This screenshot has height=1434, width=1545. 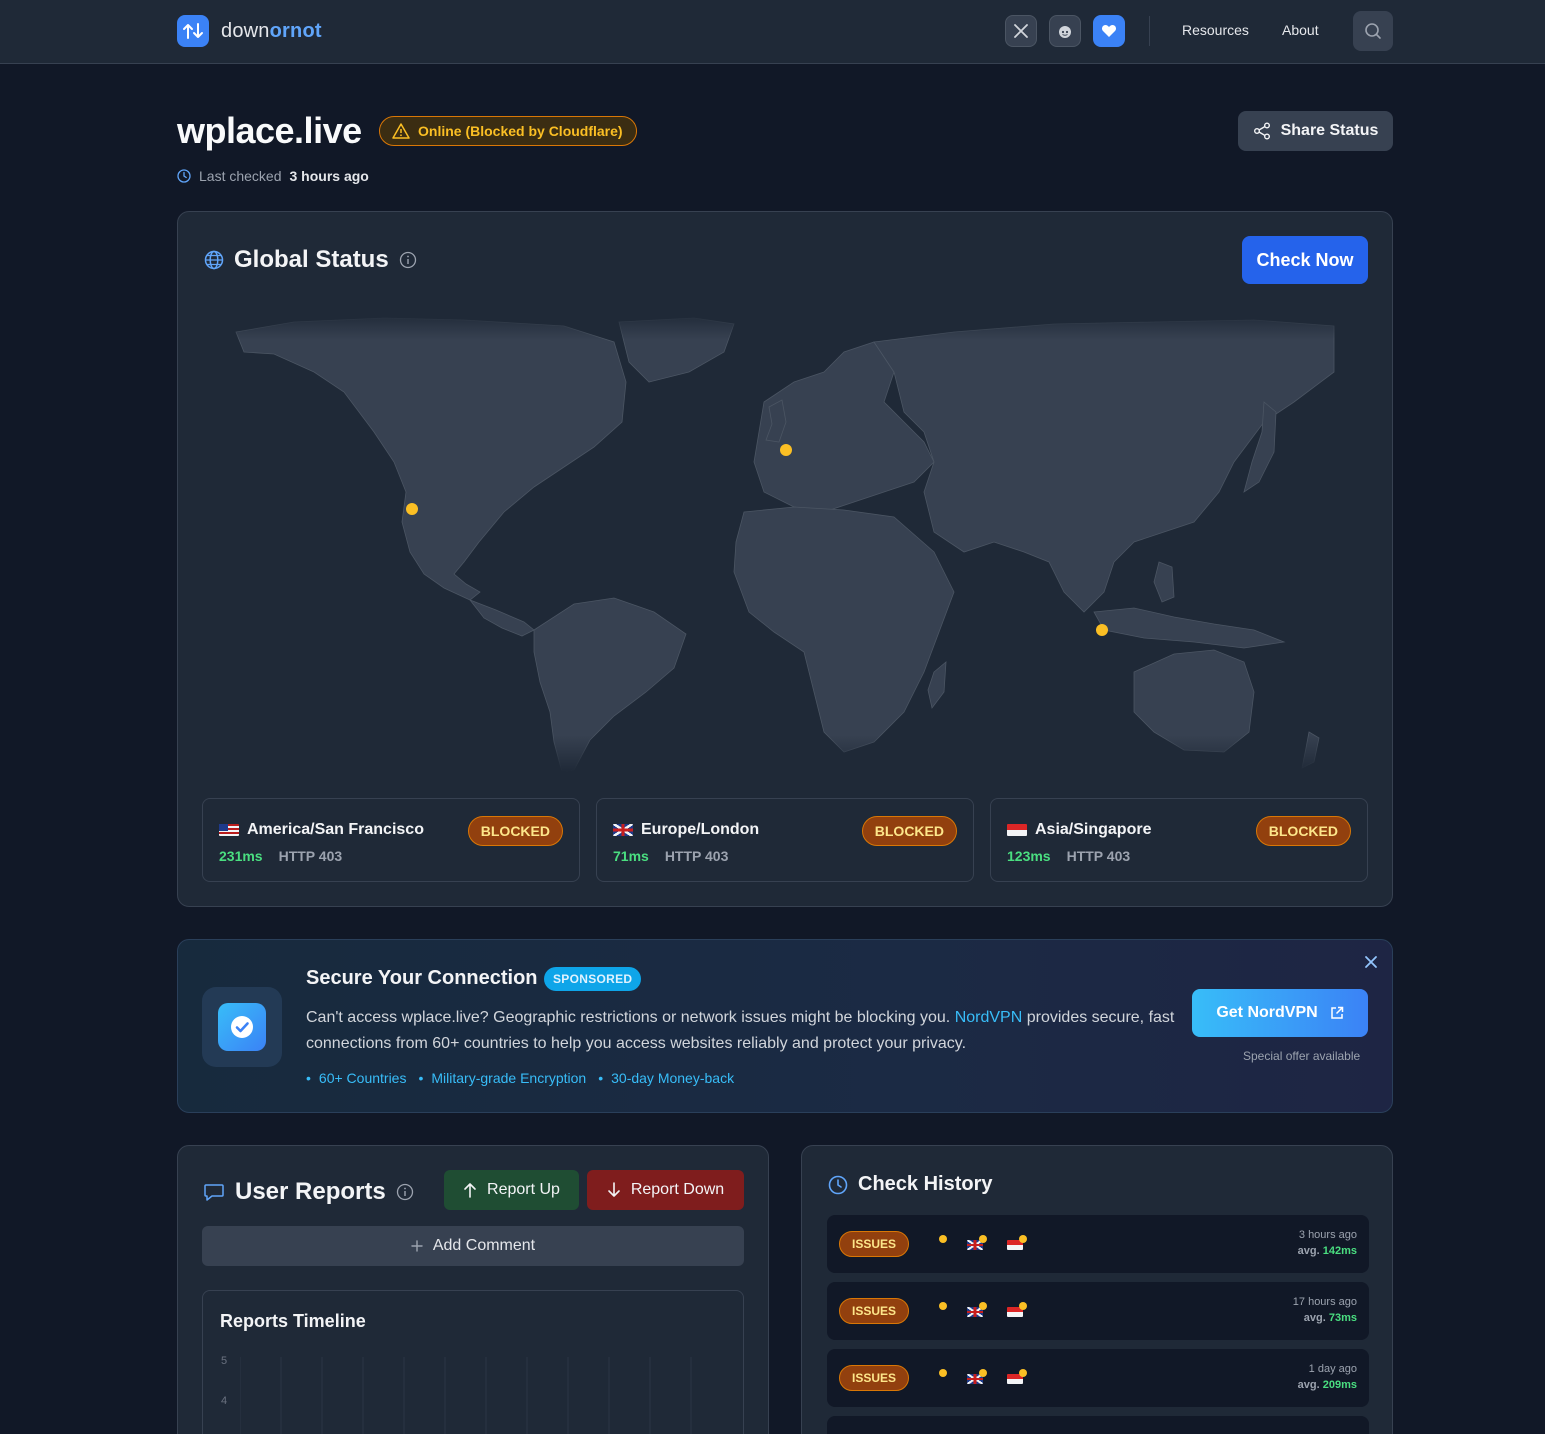 What do you see at coordinates (1327, 1385) in the screenshot?
I see `history-average: avg. 209ms` at bounding box center [1327, 1385].